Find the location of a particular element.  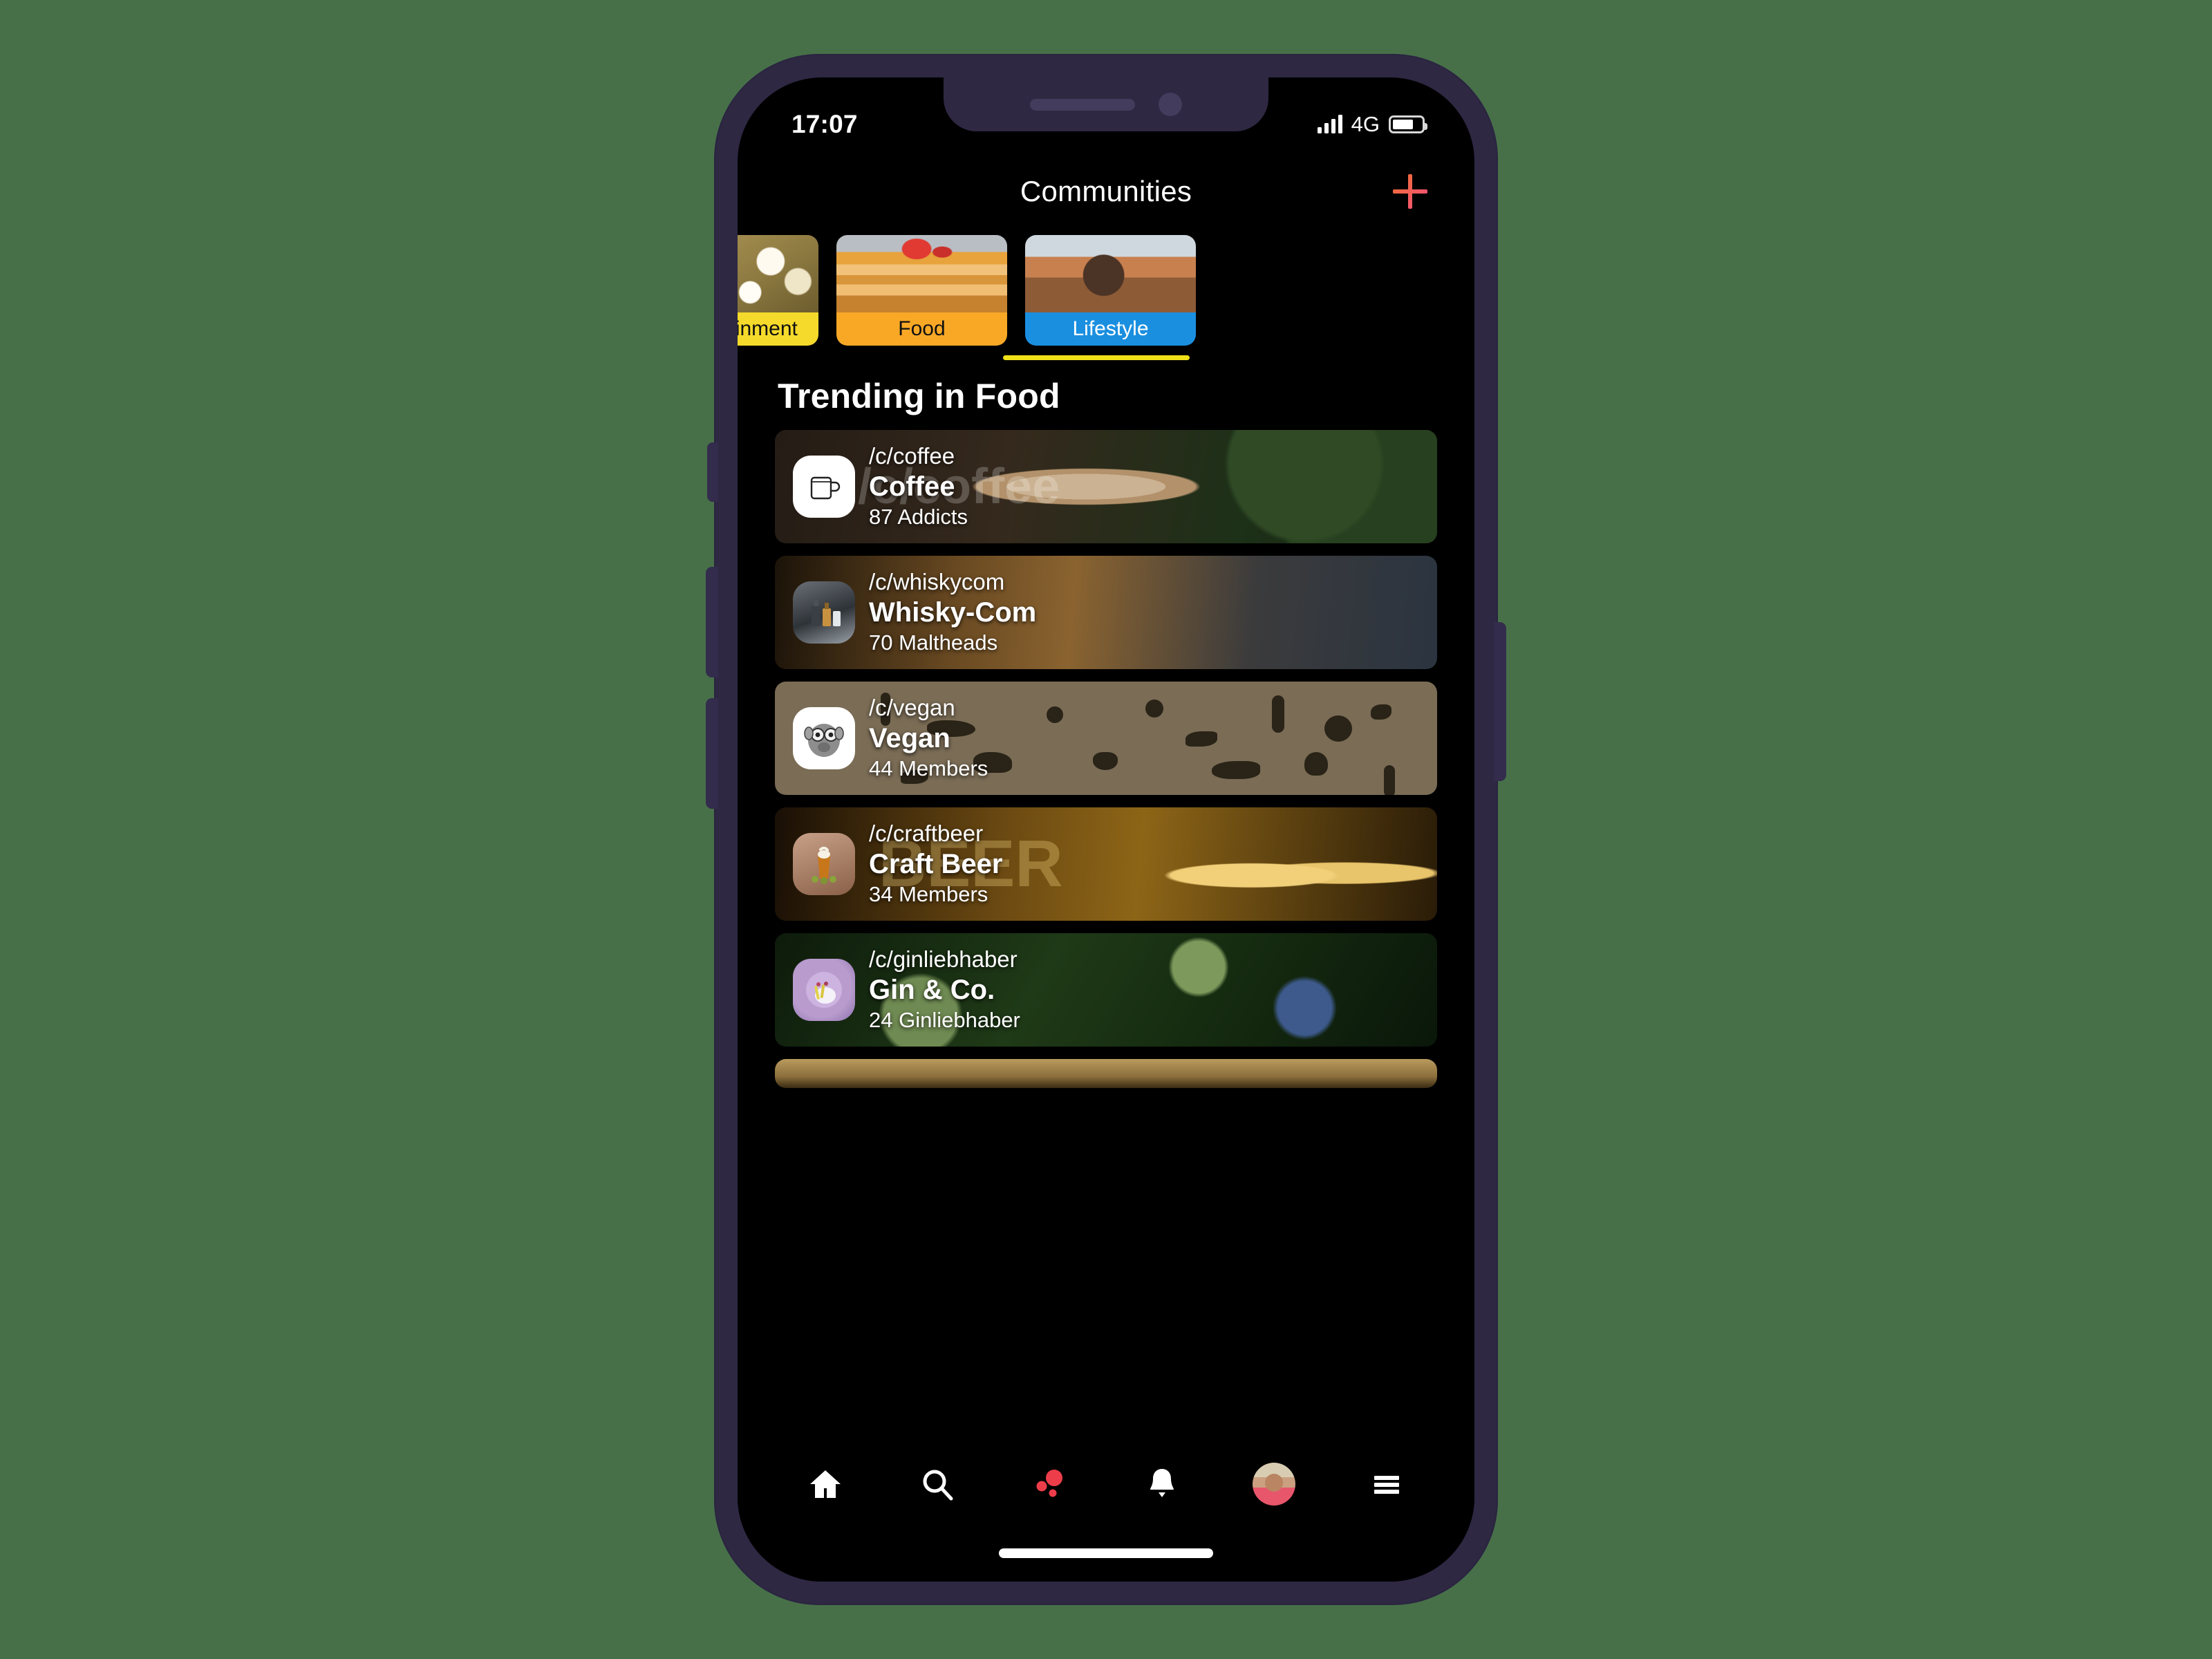

community-members: 44 Members is located at coordinates (929, 768).